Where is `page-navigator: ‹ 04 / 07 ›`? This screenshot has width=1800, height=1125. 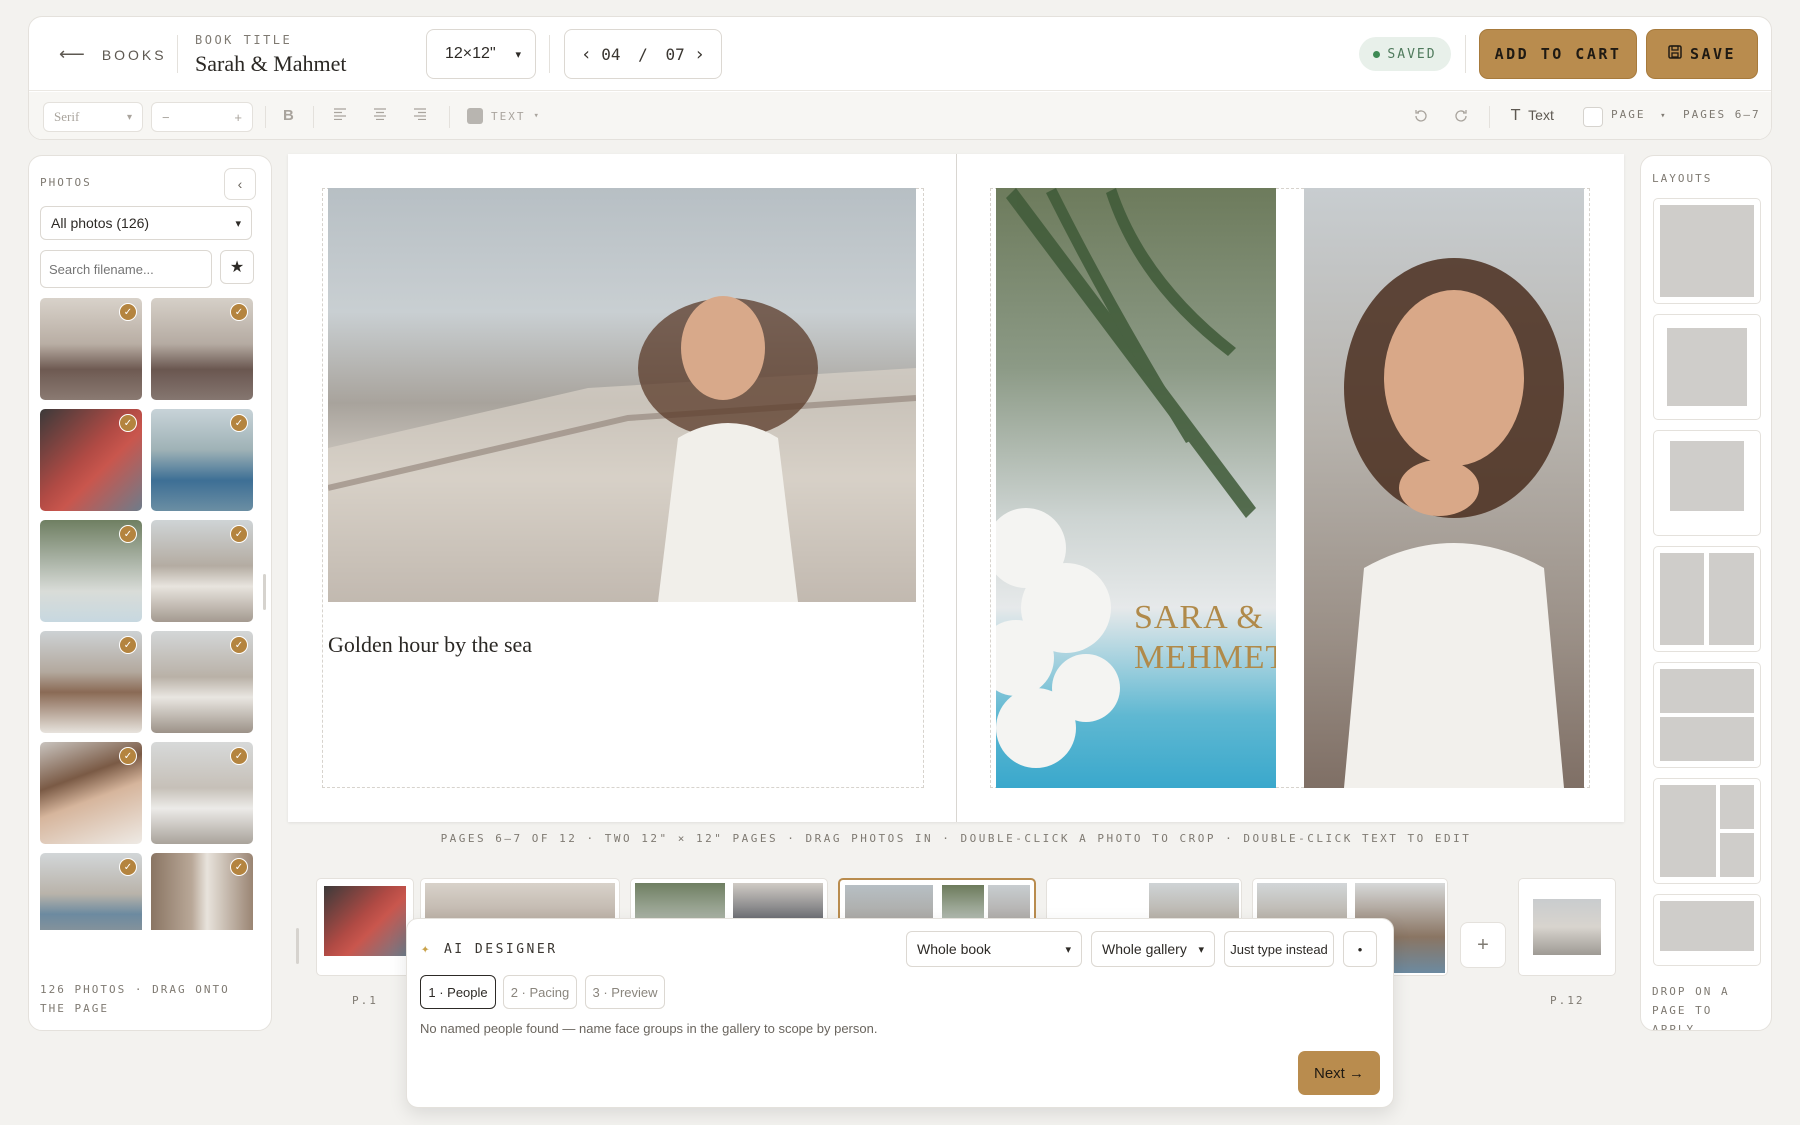 page-navigator: ‹ 04 / 07 › is located at coordinates (643, 54).